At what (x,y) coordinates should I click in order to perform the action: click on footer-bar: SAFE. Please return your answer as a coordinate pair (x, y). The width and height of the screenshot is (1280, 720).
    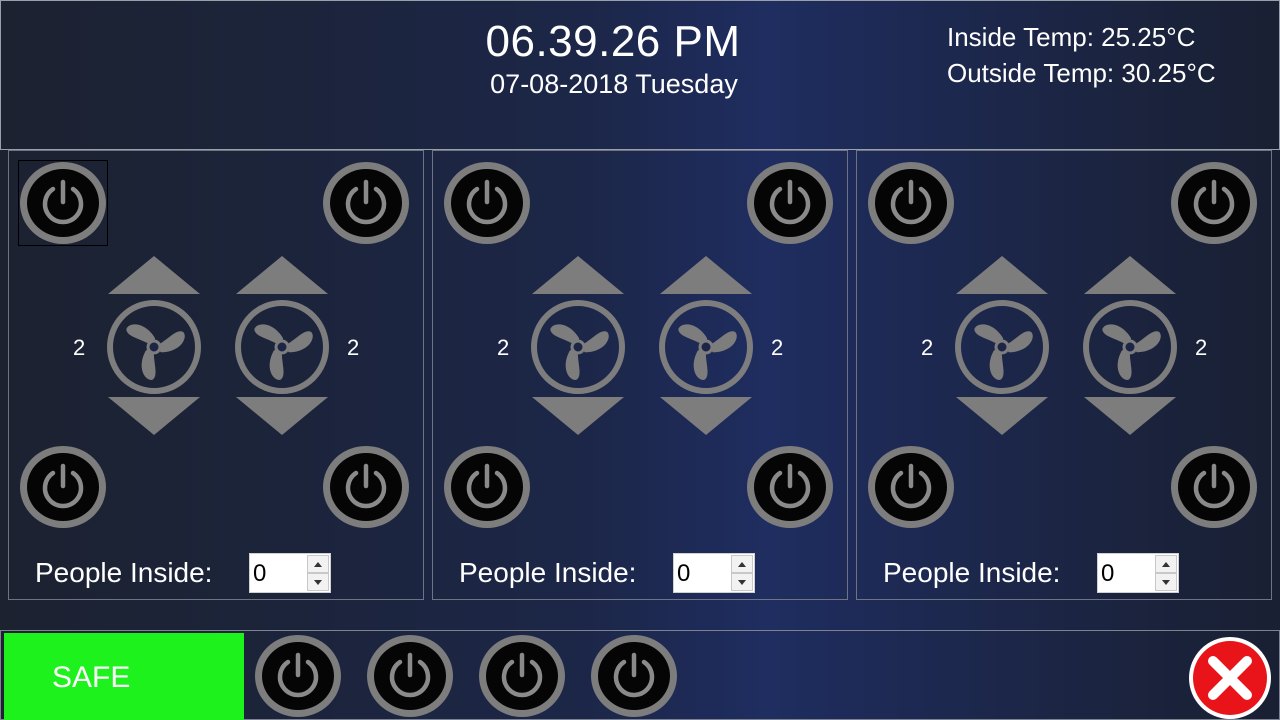
    Looking at the image, I should click on (640, 675).